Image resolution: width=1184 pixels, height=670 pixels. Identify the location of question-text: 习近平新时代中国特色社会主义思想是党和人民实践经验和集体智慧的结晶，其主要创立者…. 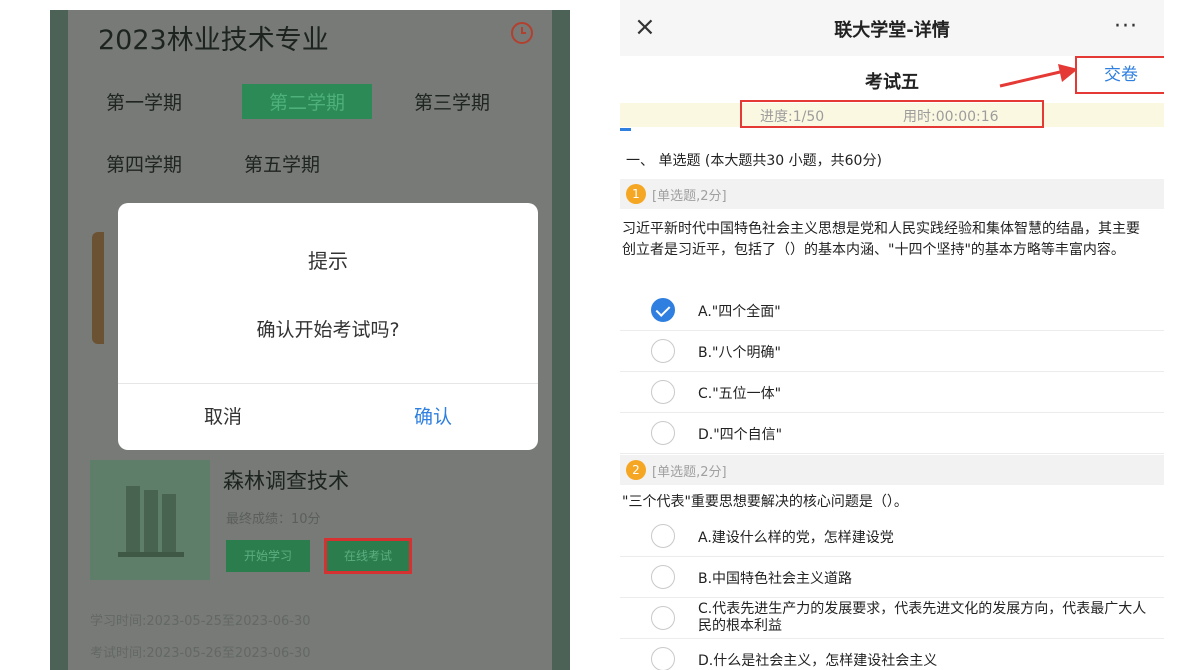
(881, 239).